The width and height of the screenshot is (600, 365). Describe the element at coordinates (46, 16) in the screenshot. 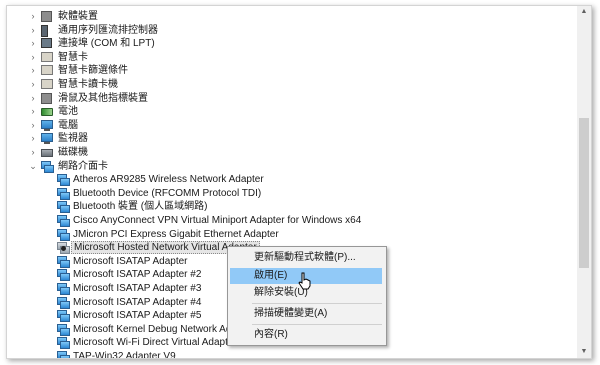

I see `software-device-icon` at that location.